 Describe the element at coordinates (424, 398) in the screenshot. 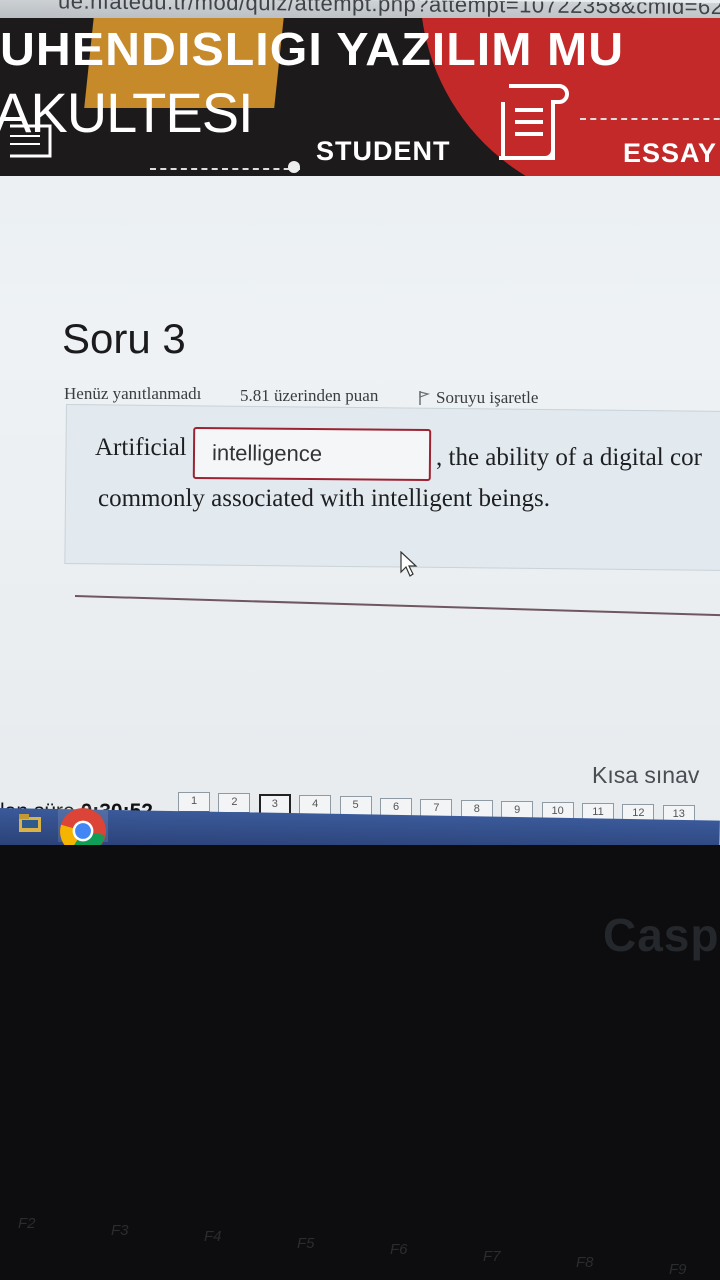

I see `flag-icon` at that location.